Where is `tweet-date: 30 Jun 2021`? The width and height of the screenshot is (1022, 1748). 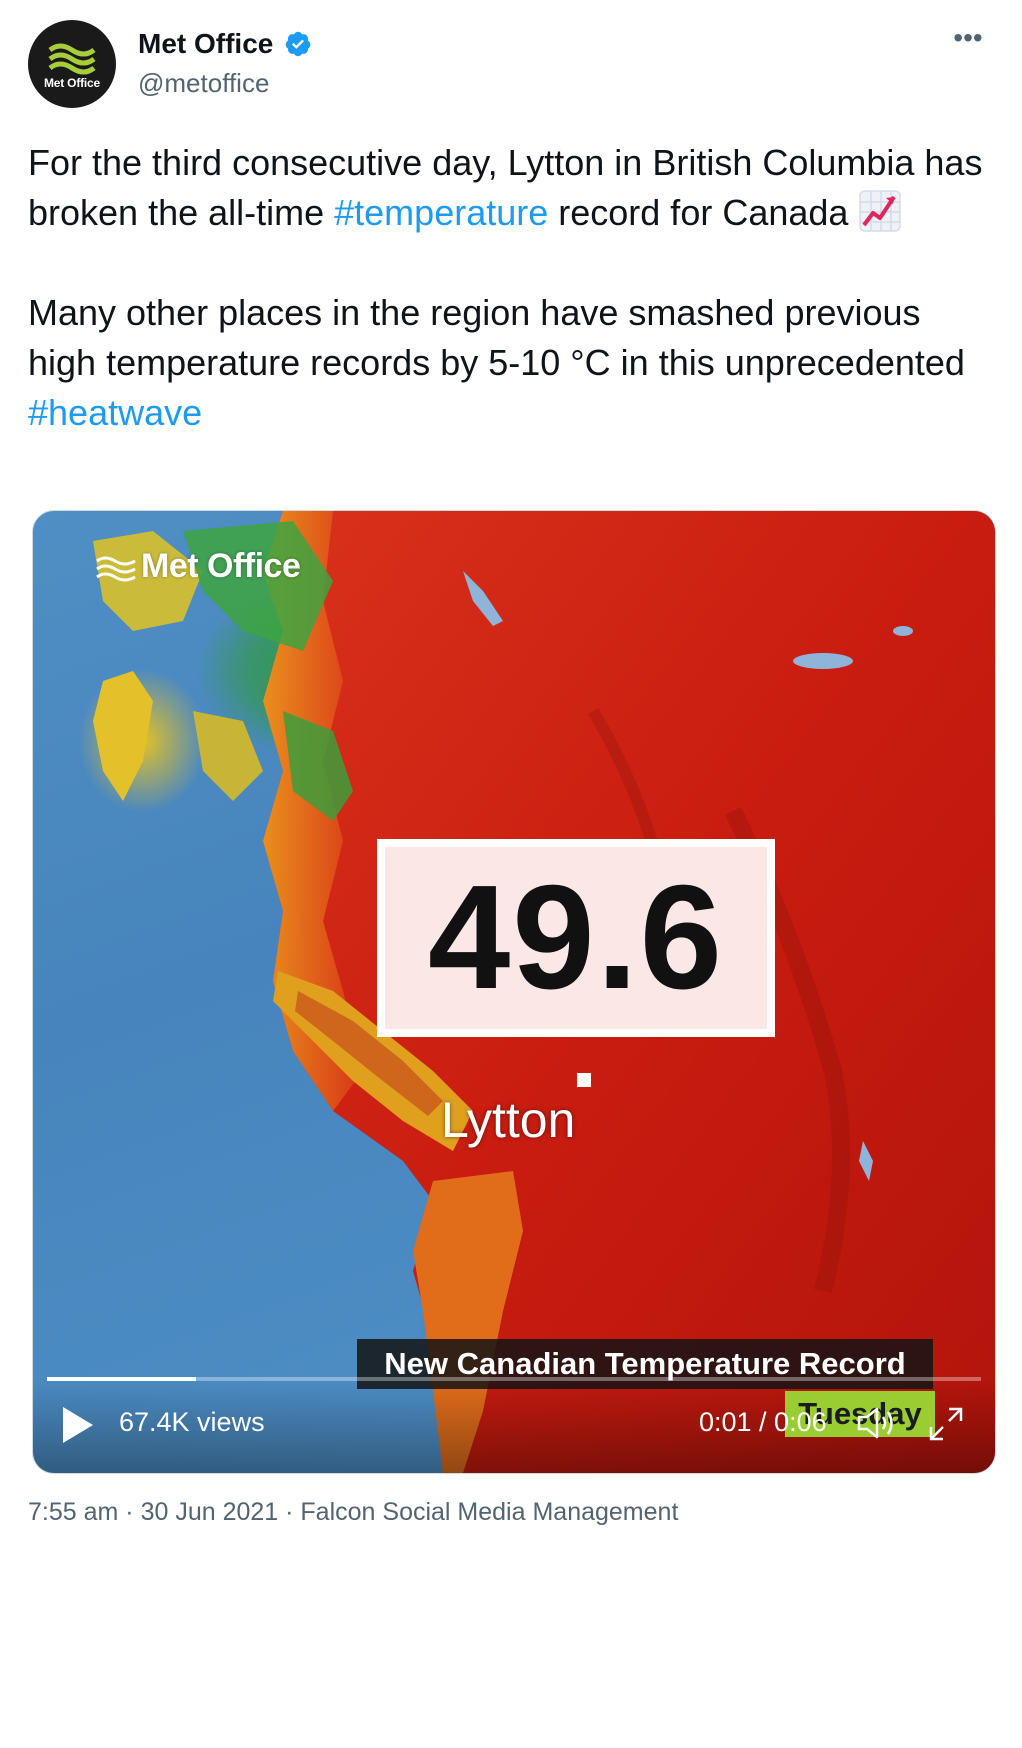
tweet-date: 30 Jun 2021 is located at coordinates (210, 1512).